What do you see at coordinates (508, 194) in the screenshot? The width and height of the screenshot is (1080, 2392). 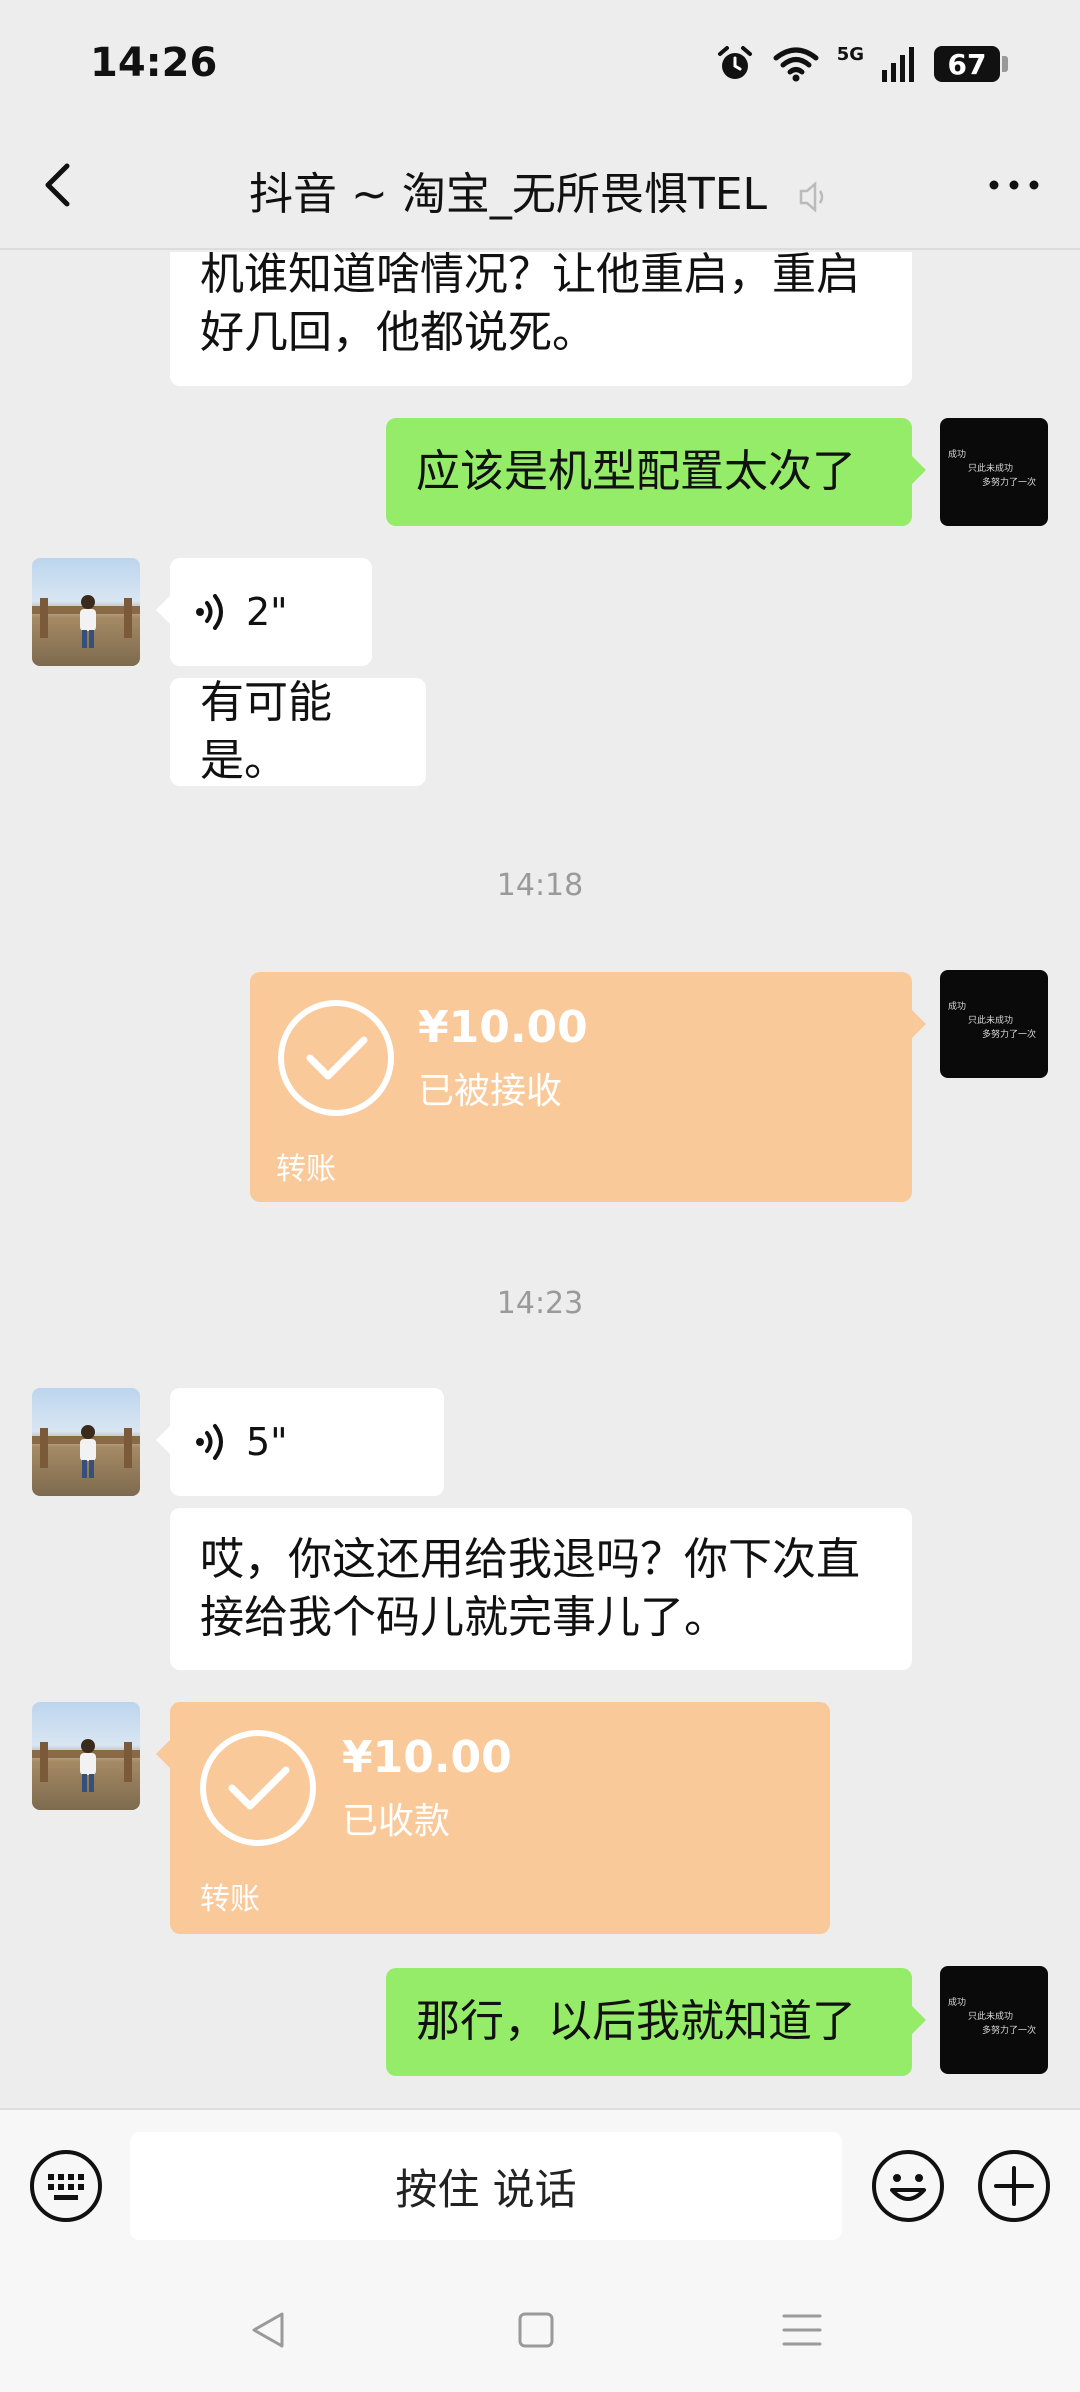 I see `chat-title-text: 抖音 ~ 淘宝_无所畏惧TEL` at bounding box center [508, 194].